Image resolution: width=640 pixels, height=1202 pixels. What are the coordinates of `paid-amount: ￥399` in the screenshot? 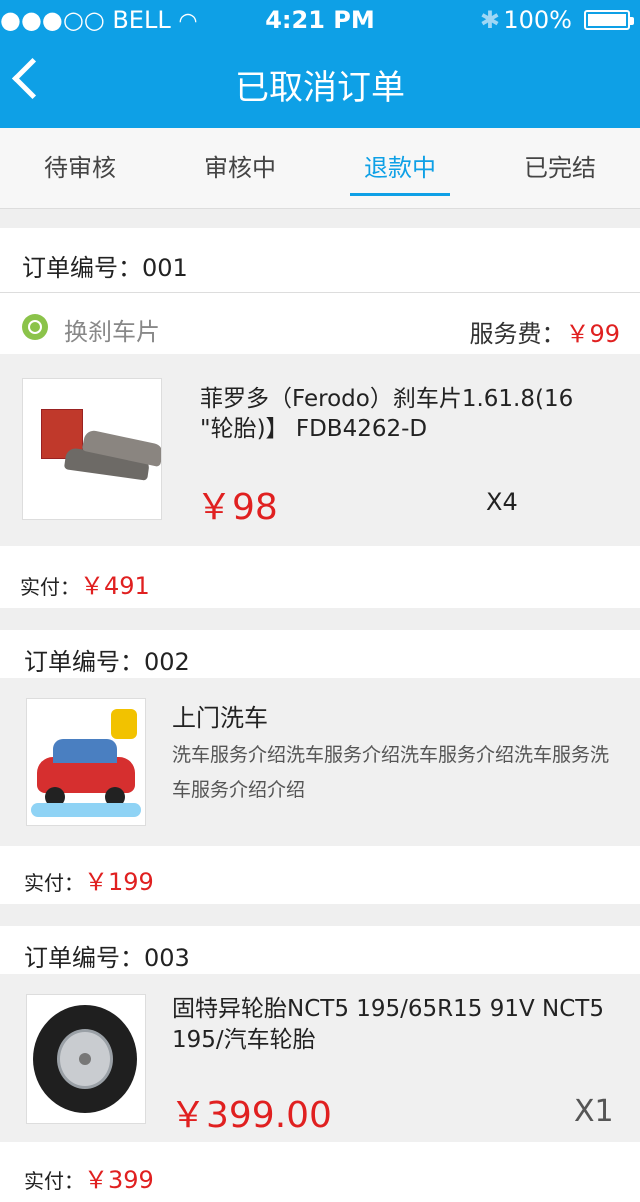 It's located at (119, 1180).